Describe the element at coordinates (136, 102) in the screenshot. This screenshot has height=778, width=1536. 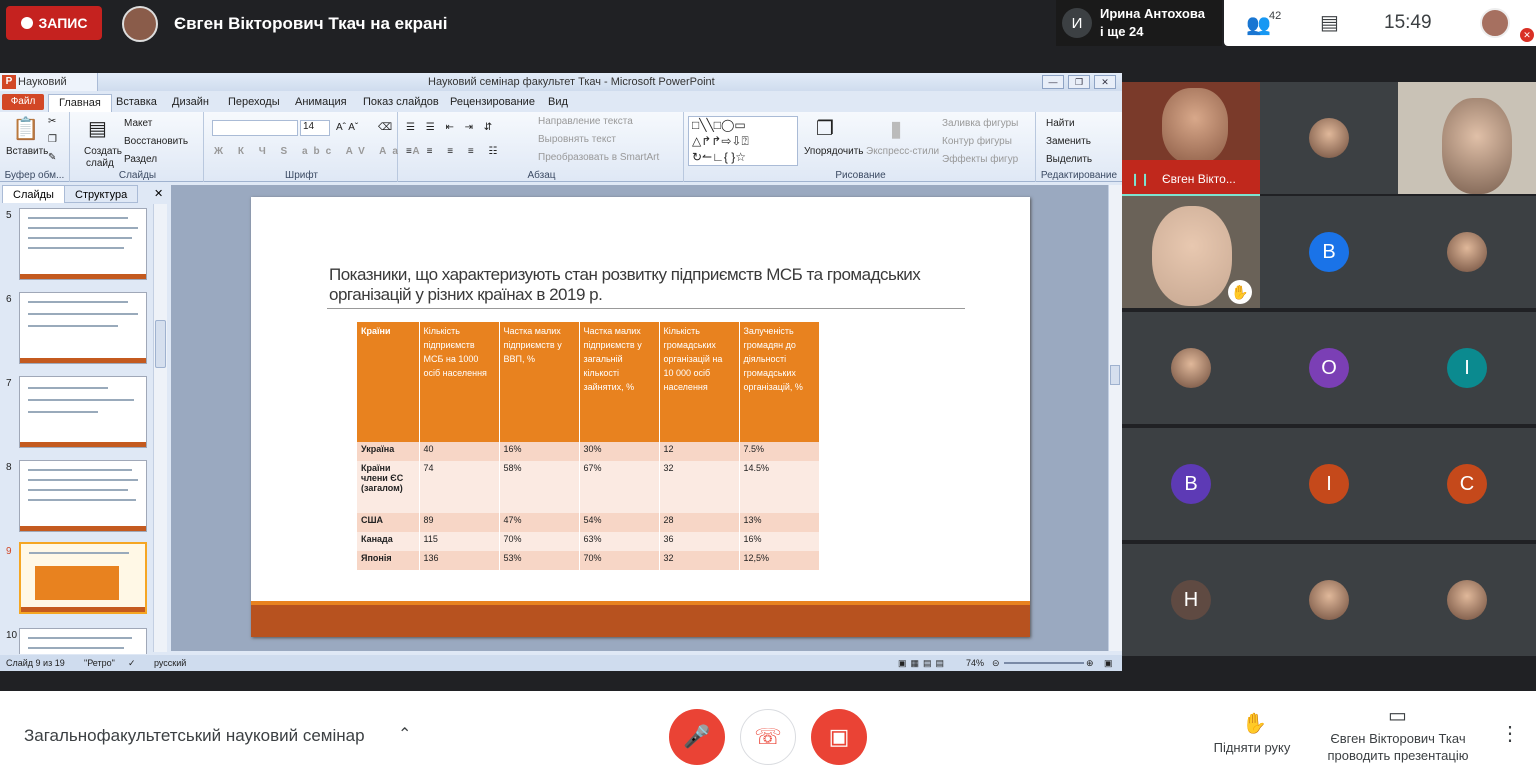
I see `tab-insert: Вставка` at that location.